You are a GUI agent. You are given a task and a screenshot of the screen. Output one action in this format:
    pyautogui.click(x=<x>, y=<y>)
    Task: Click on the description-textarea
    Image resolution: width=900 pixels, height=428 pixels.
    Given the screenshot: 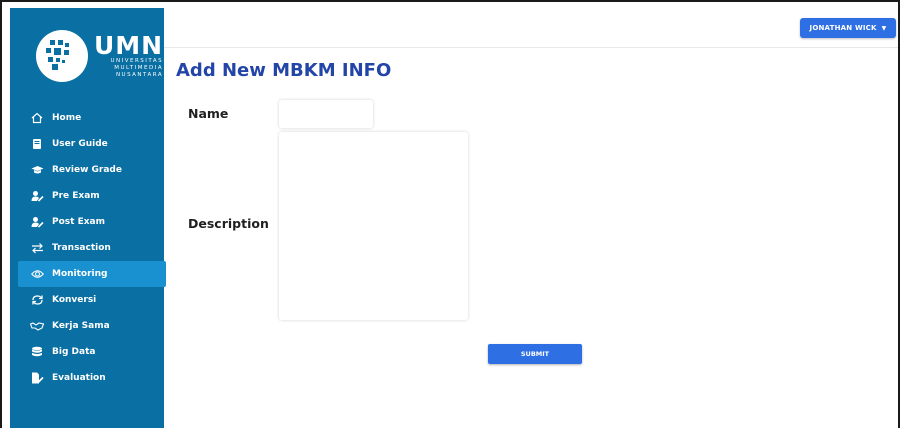 What is the action you would take?
    pyautogui.click(x=373, y=226)
    